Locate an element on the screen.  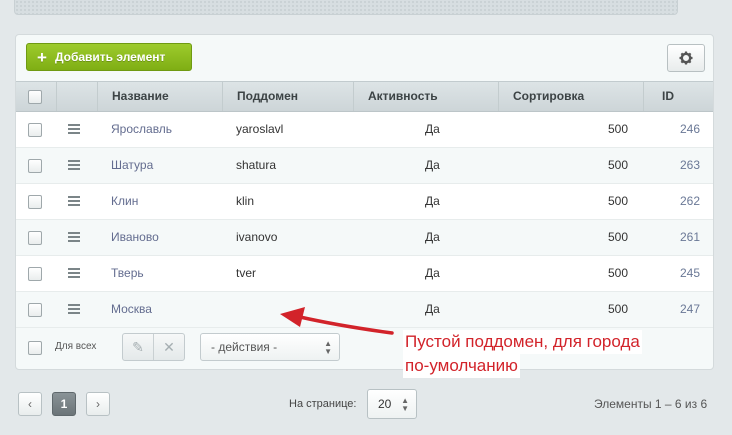
elements-count: Элементы 1 – 6 из 6 is located at coordinates (651, 404).